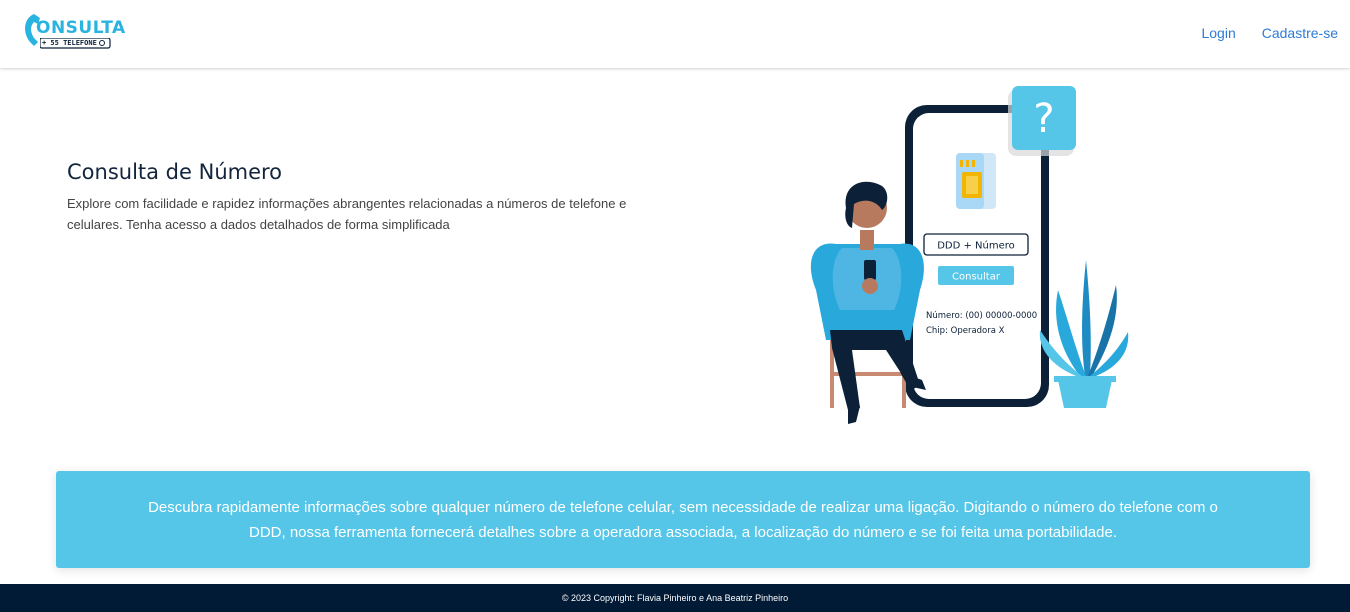  I want to click on login-link: Login, so click(1218, 33).